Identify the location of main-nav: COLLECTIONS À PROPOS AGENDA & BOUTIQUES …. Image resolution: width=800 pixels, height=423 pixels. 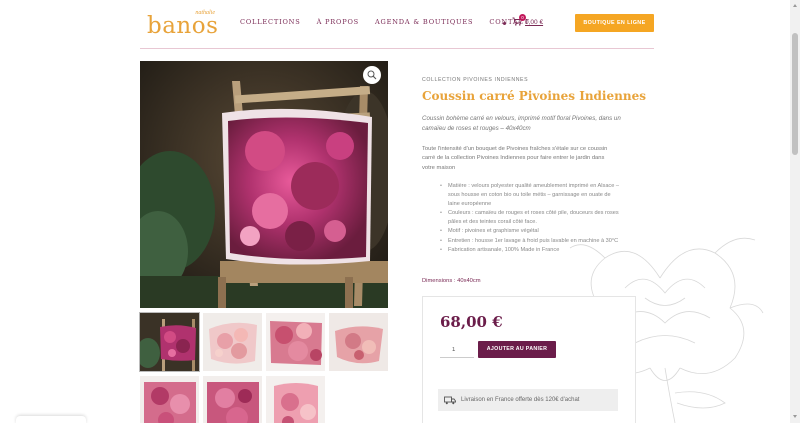
(392, 22).